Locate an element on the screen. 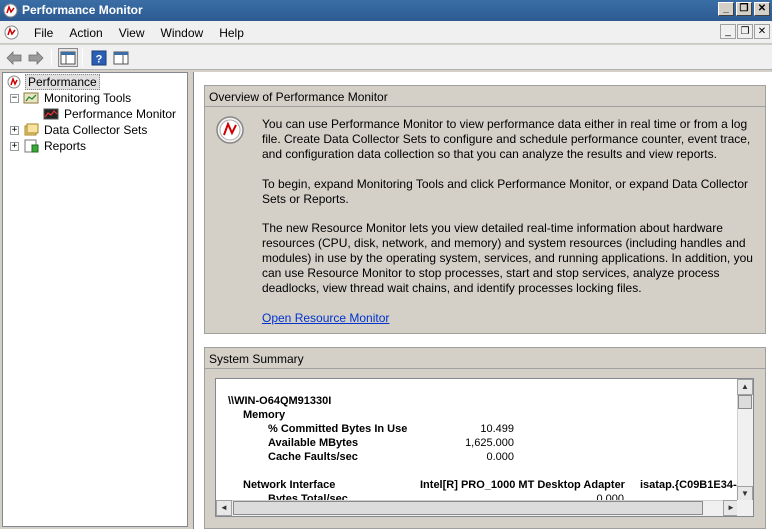 This screenshot has width=772, height=529. counter-label: Available MBytes is located at coordinates (313, 443).